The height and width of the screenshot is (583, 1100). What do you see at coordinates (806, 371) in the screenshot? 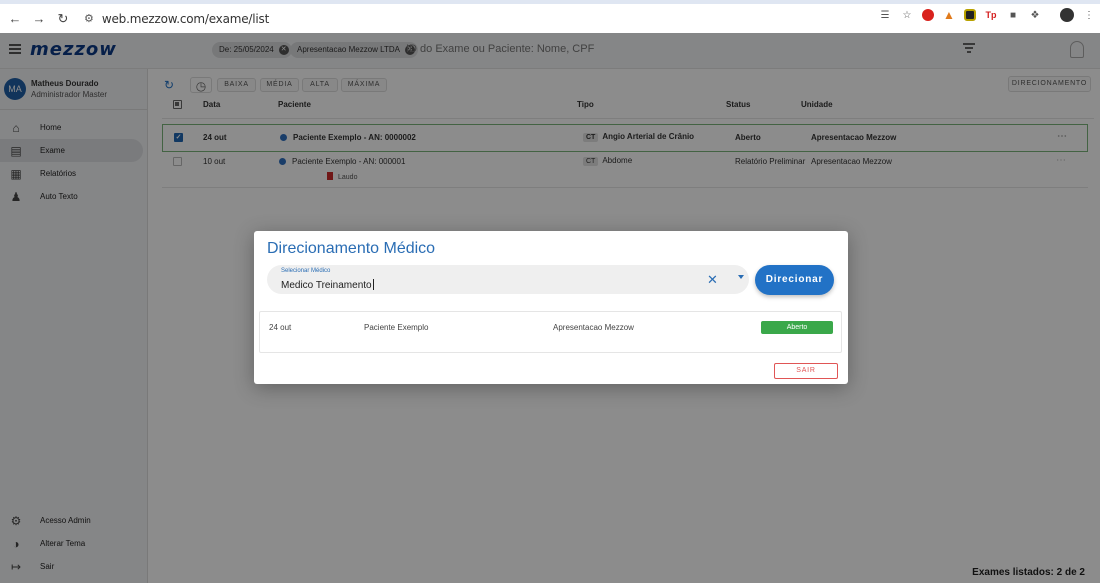
I see `sair-button: SAIR` at bounding box center [806, 371].